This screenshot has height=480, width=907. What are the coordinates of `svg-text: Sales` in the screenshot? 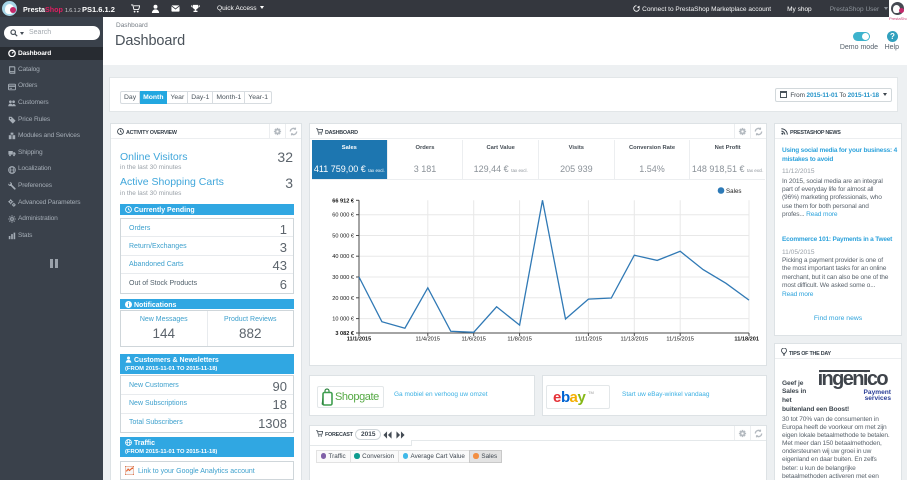 It's located at (733, 191).